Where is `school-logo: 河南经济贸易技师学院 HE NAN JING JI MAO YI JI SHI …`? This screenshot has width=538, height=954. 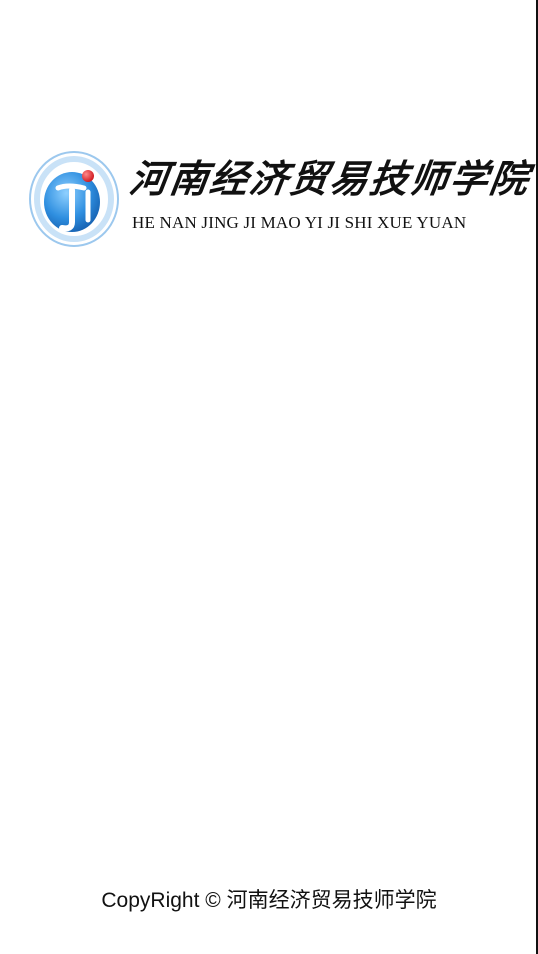 school-logo: 河南经济贸易技师学院 HE NAN JING JI MAO YI JI SHI … is located at coordinates (281, 200).